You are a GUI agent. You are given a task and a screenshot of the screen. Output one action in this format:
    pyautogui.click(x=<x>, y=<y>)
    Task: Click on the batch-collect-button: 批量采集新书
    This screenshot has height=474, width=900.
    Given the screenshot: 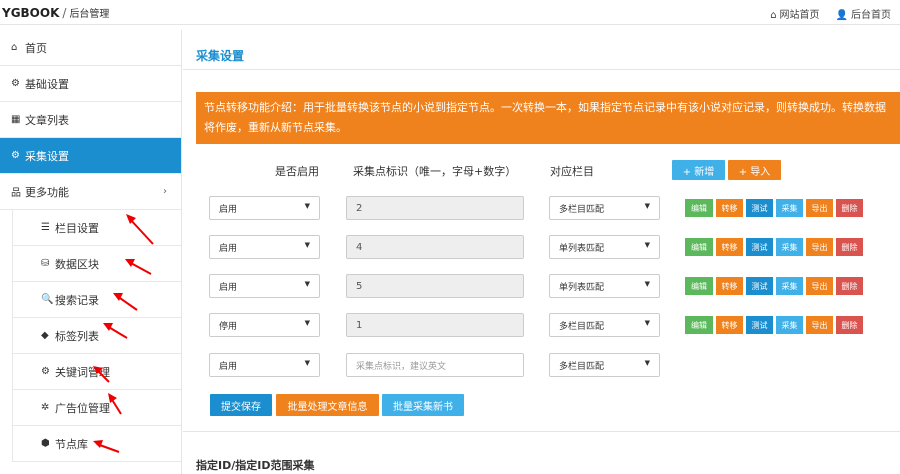 What is the action you would take?
    pyautogui.click(x=423, y=405)
    